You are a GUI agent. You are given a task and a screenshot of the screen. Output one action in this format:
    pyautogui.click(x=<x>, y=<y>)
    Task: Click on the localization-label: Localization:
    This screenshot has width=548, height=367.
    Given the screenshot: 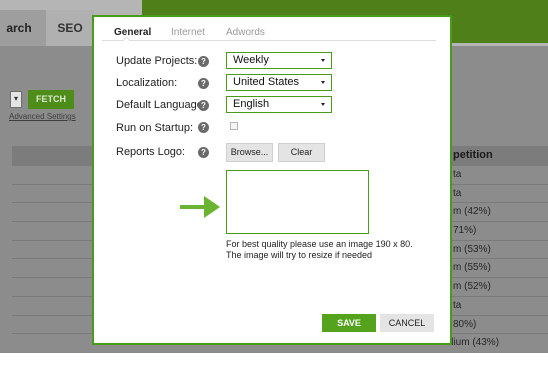 What is the action you would take?
    pyautogui.click(x=147, y=83)
    